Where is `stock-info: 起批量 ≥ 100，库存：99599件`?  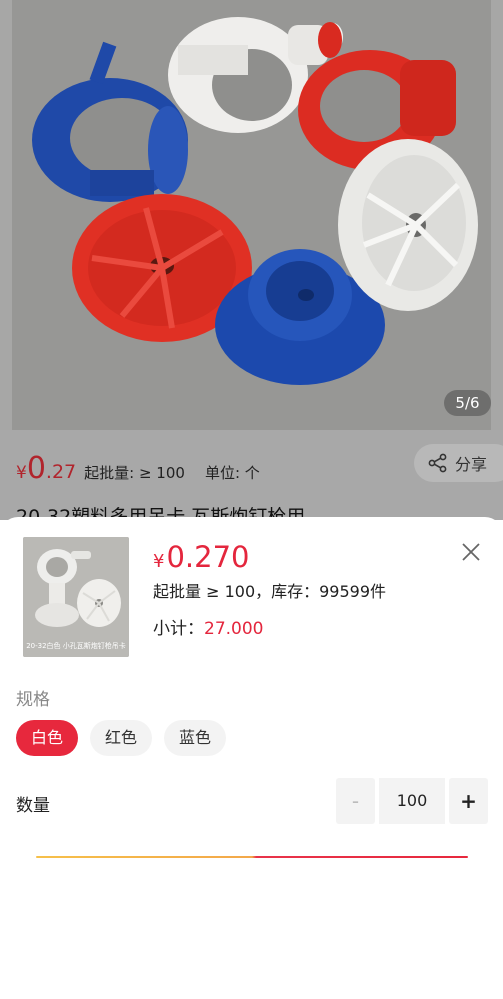
stock-info: 起批量 ≥ 100，库存：99599件 is located at coordinates (270, 591).